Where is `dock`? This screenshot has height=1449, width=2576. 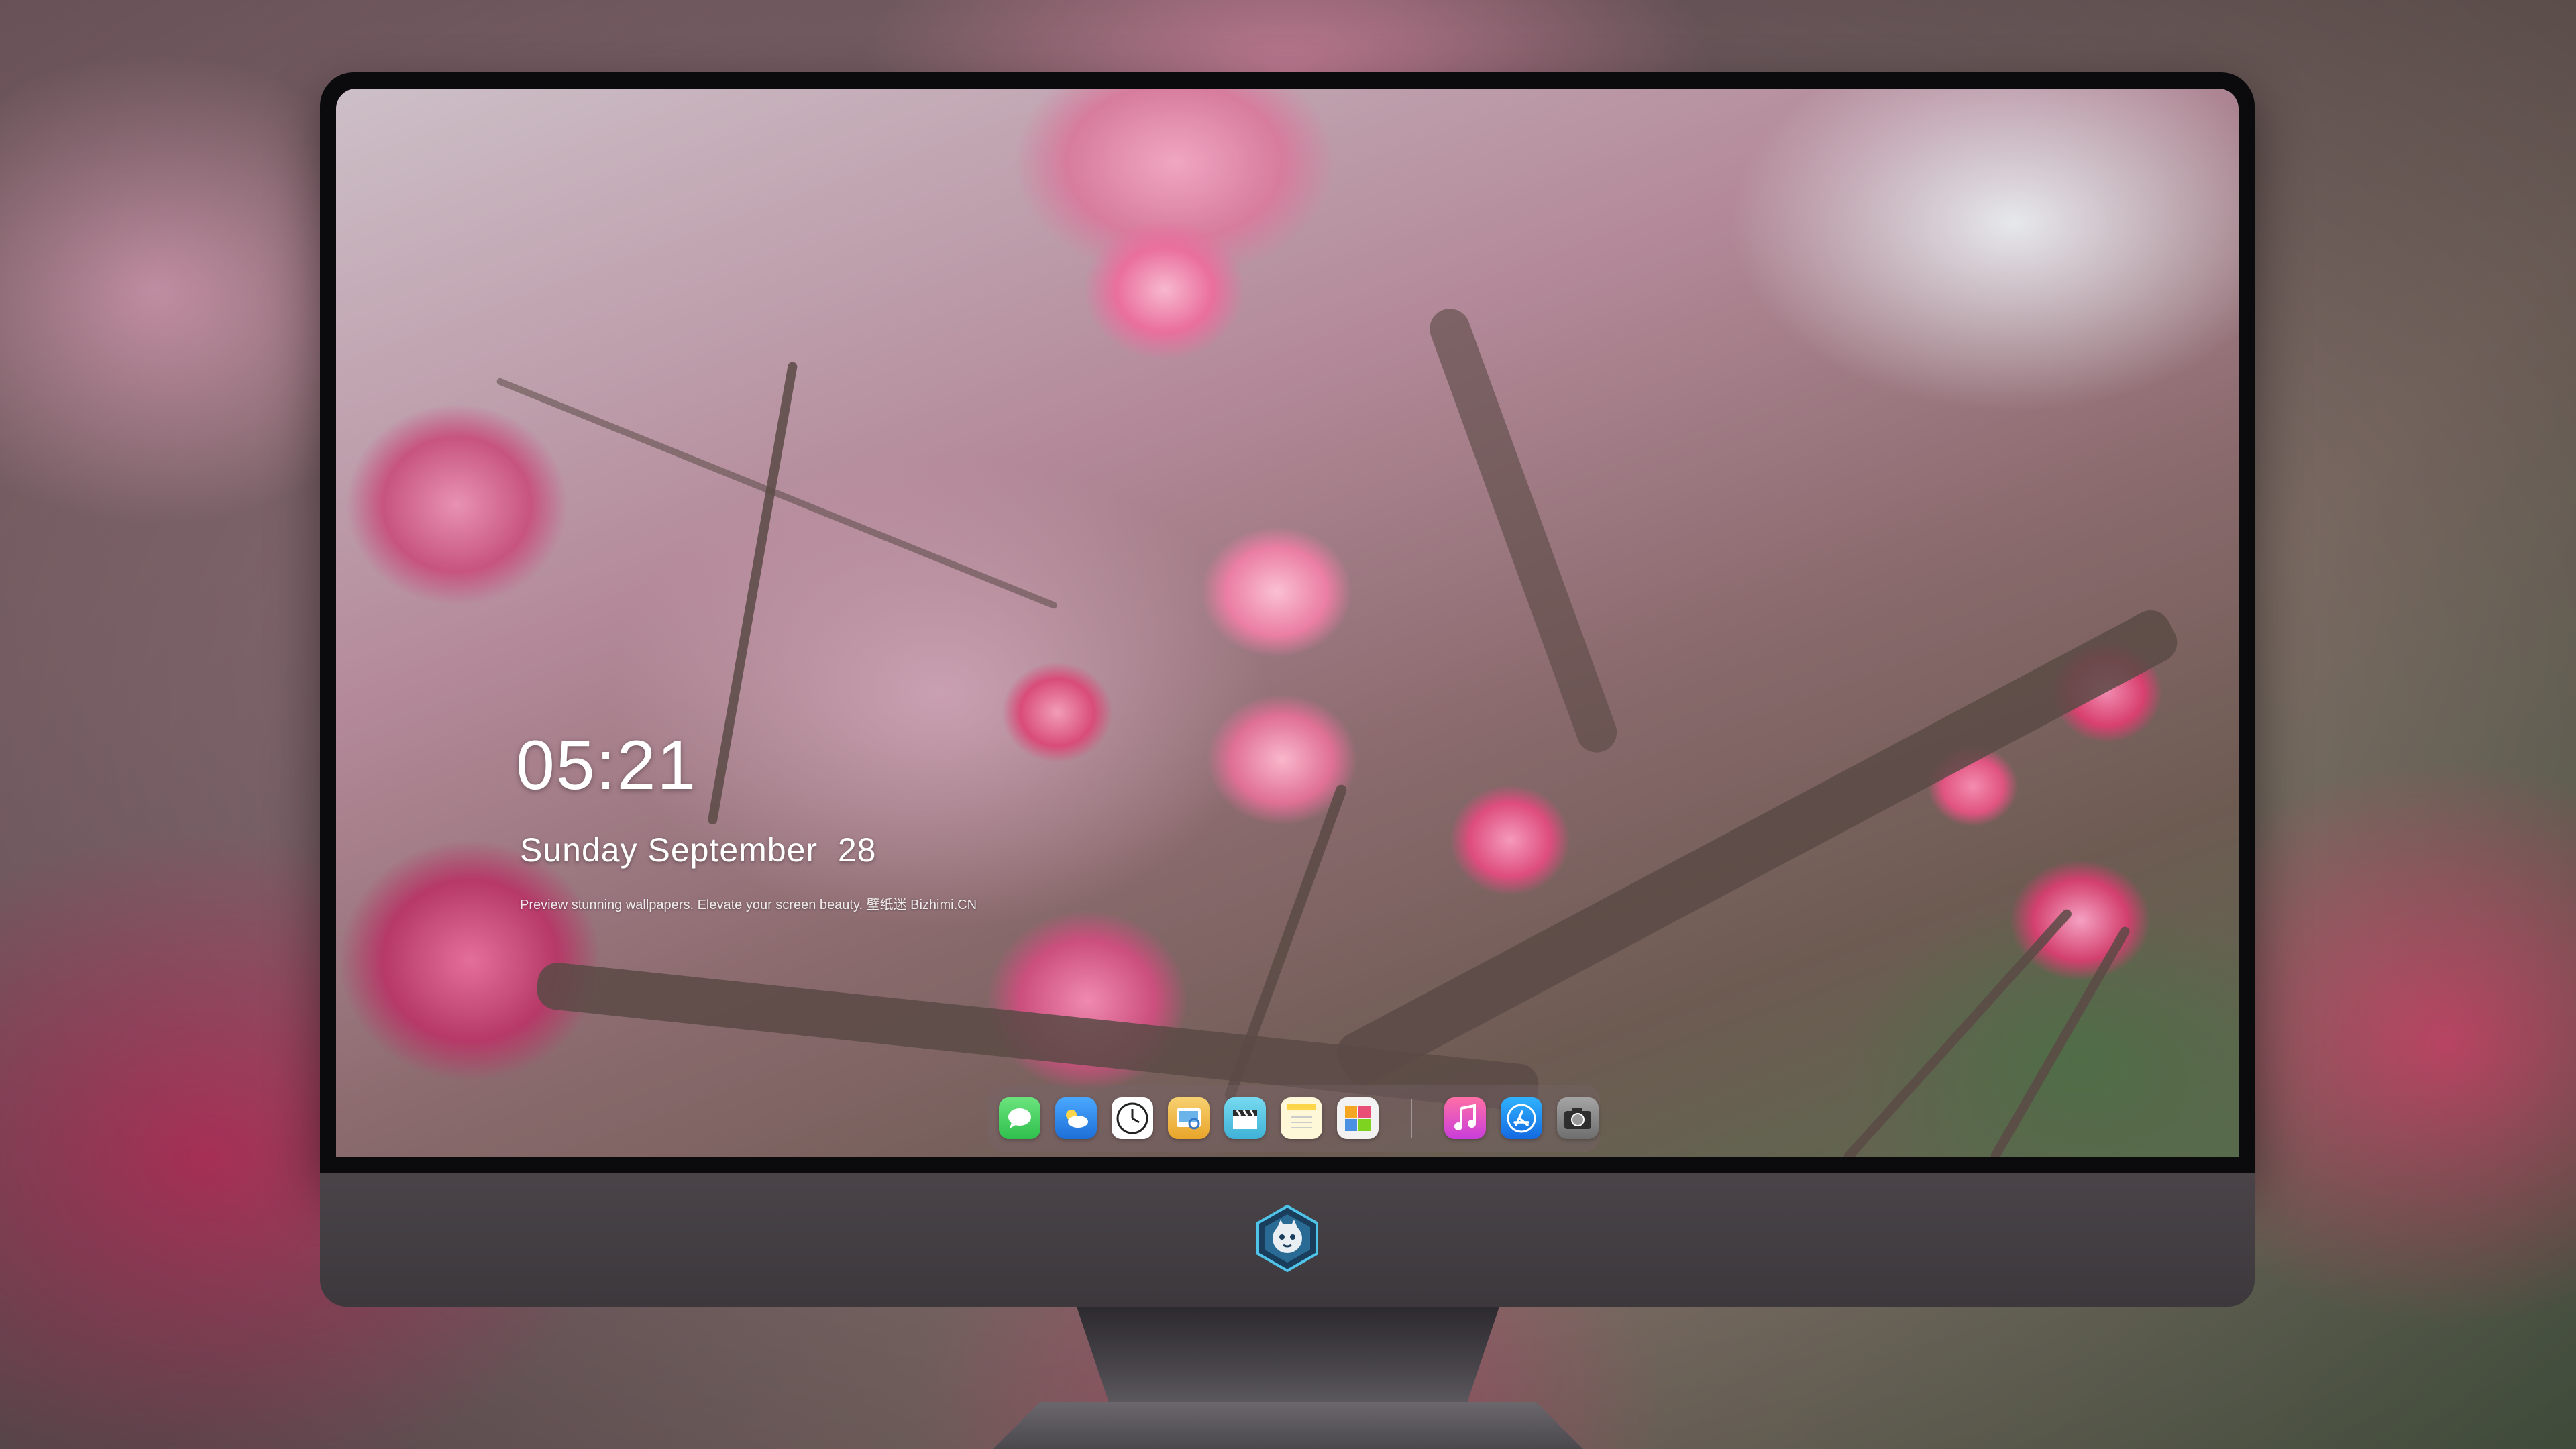
dock is located at coordinates (1294, 1118).